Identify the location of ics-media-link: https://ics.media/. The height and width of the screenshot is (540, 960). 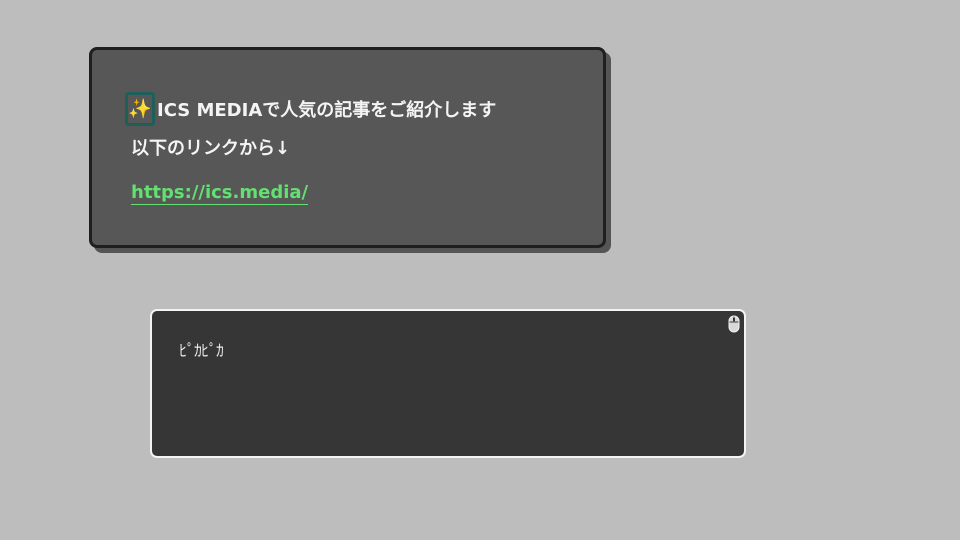
(220, 193).